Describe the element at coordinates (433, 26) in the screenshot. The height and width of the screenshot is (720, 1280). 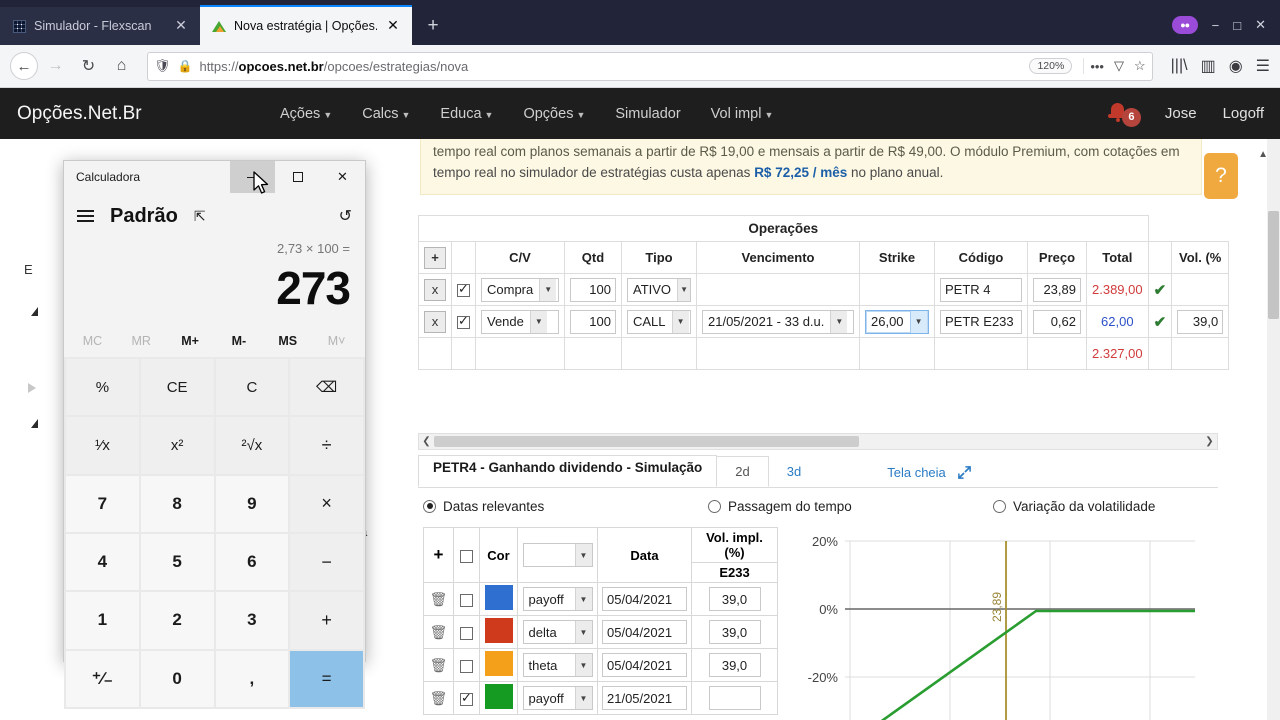
I see `new-tab-button: +` at that location.